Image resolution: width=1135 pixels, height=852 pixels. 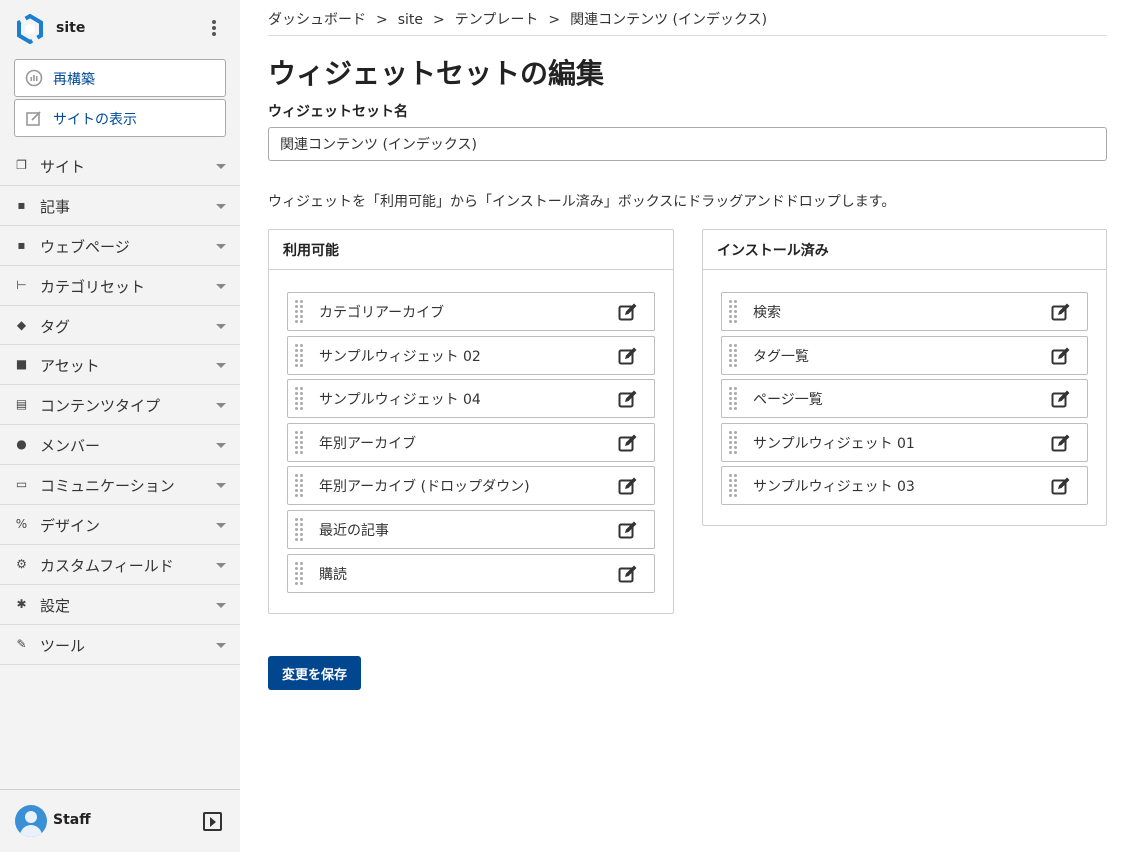 I want to click on installed-widget-list: 検索 タグ一覧 ページ一覧 サンプルウィジェット 01 サンプルウィジェット 0, so click(x=904, y=400).